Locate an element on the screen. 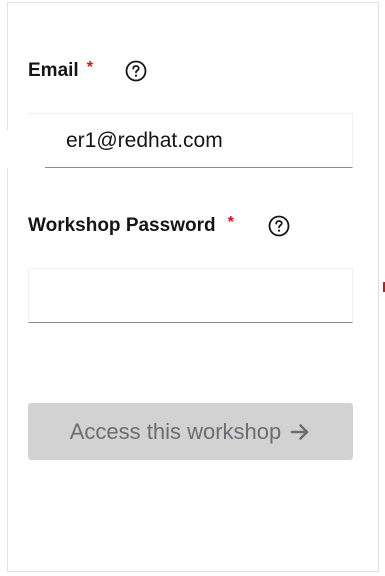 The height and width of the screenshot is (576, 385). access-workshop-button: Access this workshop is located at coordinates (190, 431).